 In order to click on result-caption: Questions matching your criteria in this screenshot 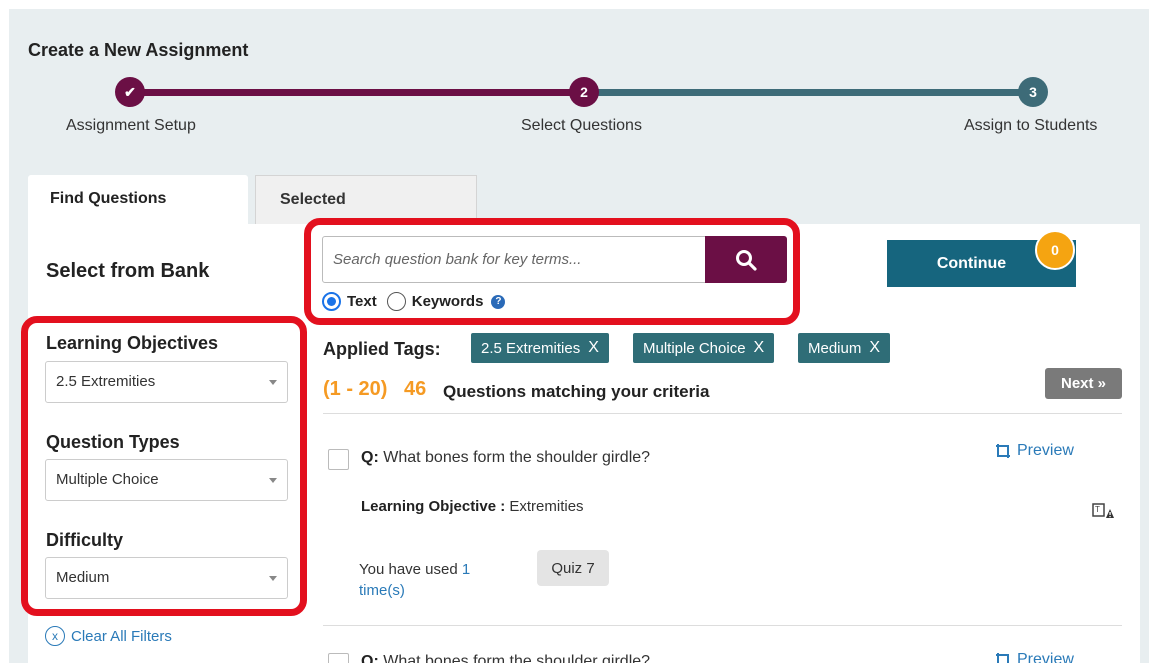, I will do `click(576, 391)`.